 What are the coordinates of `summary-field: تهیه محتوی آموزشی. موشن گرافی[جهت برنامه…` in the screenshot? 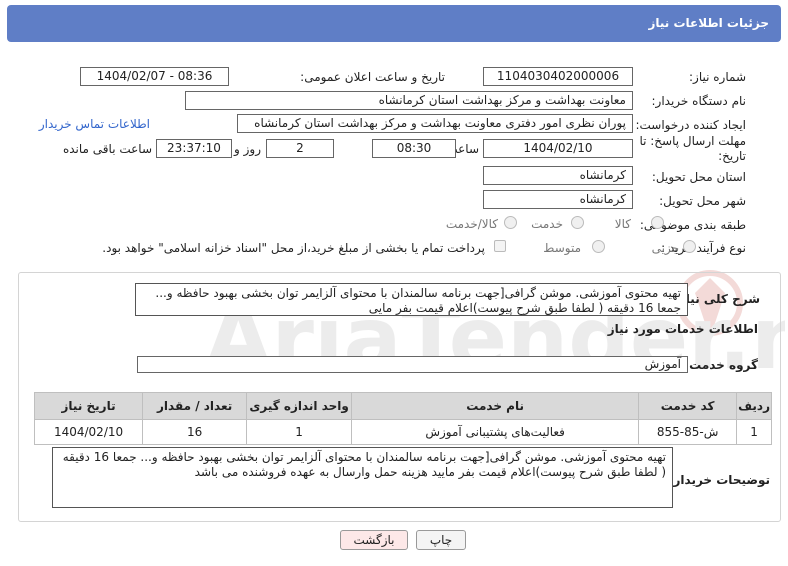 It's located at (411, 299).